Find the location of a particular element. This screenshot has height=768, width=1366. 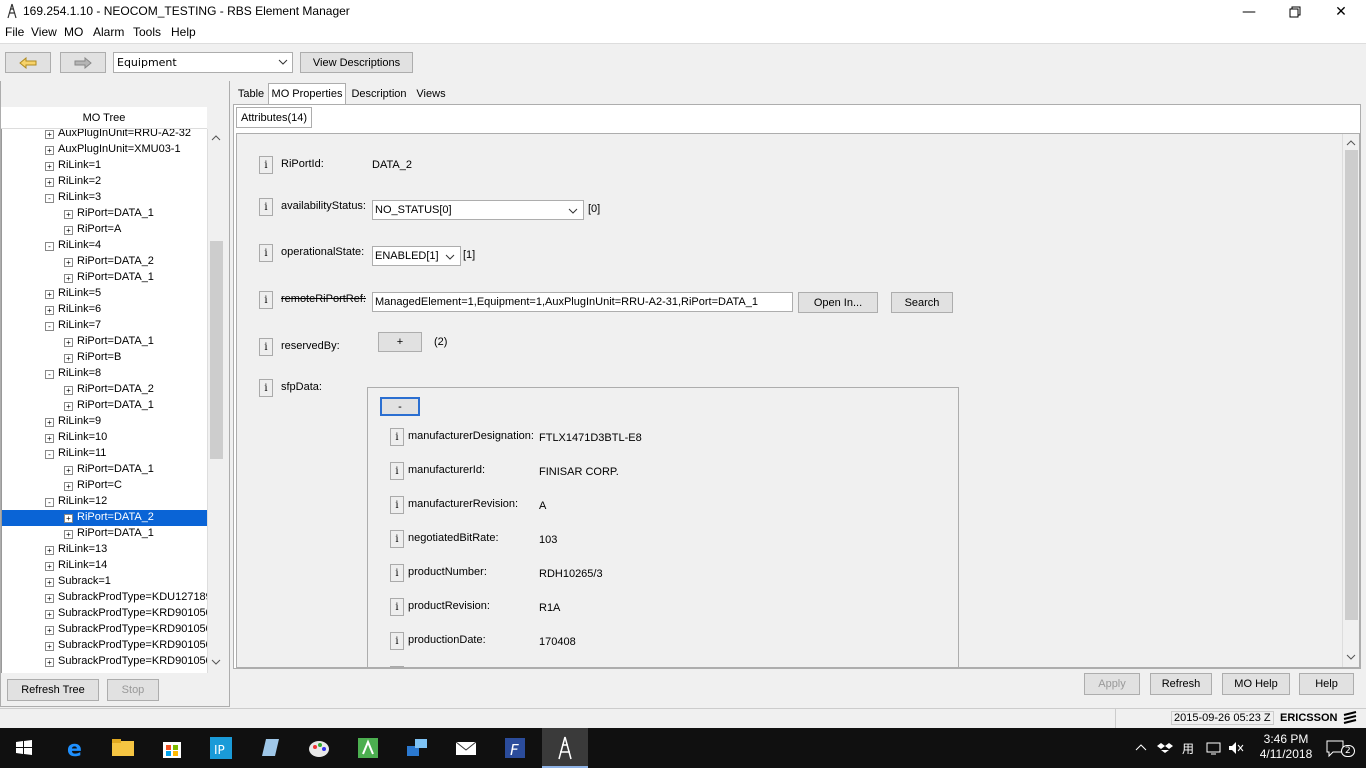

tree-item: - RiLink=7 is located at coordinates (104, 326).